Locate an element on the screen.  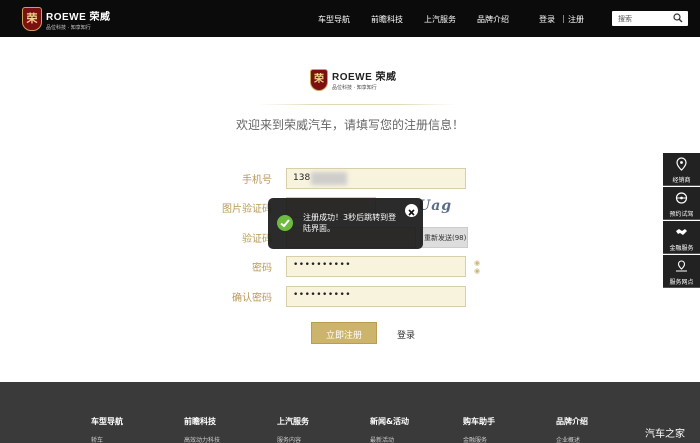
captcha-image: Uag is located at coordinates (435, 206).